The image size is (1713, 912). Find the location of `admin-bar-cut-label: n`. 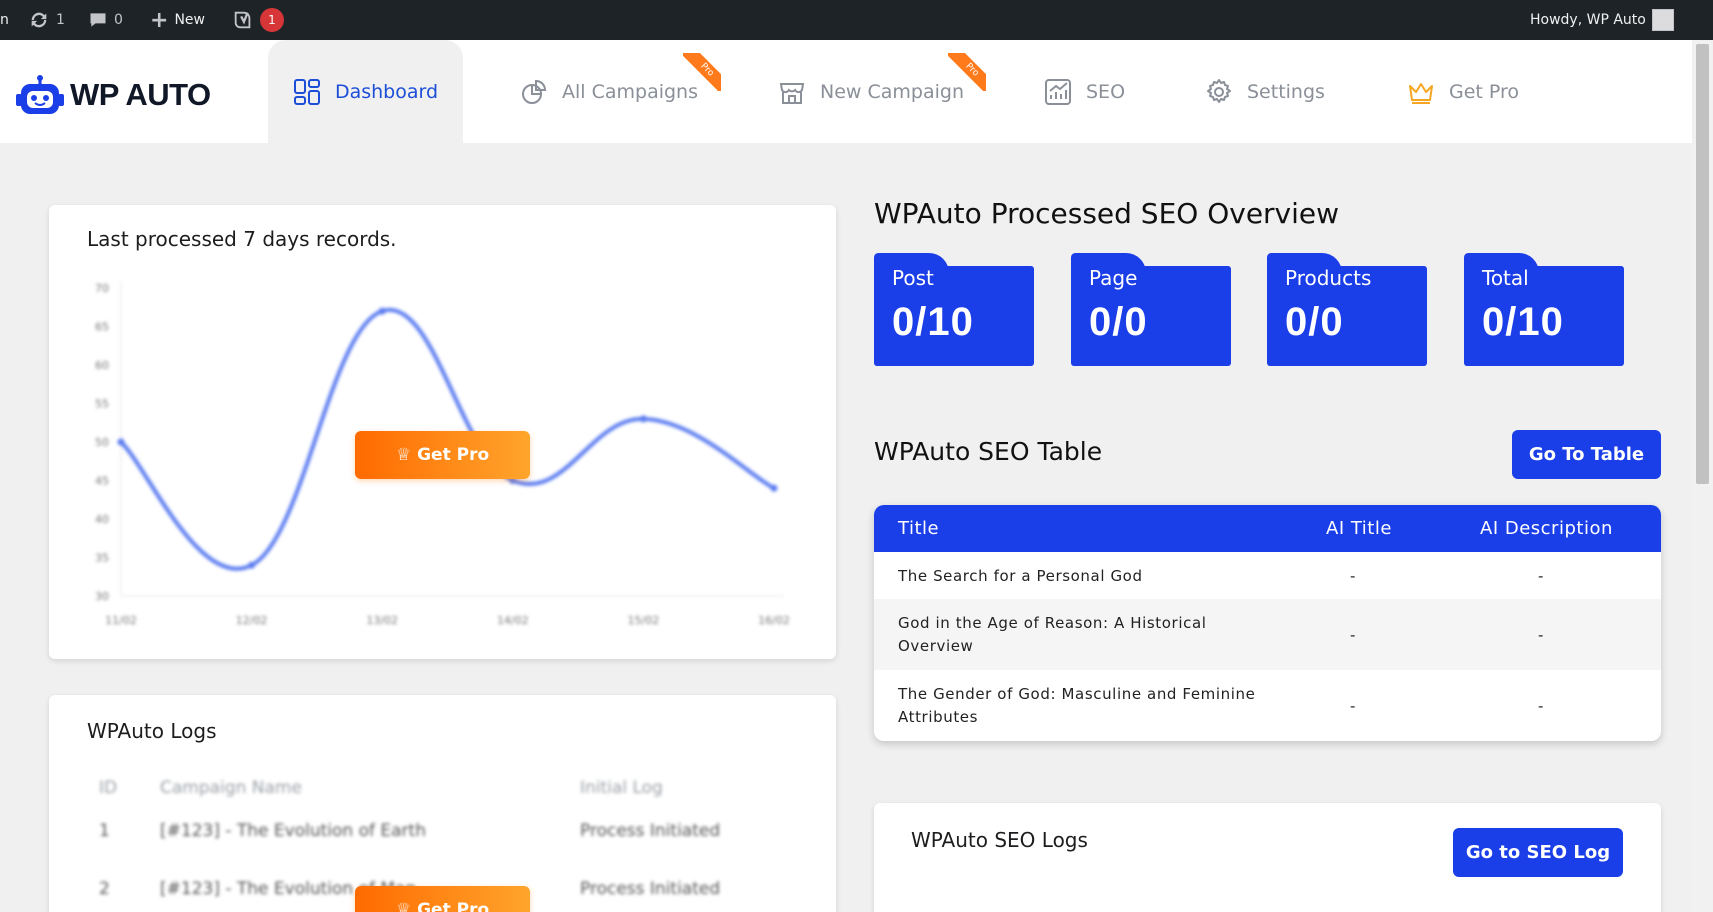

admin-bar-cut-label: n is located at coordinates (4, 20).